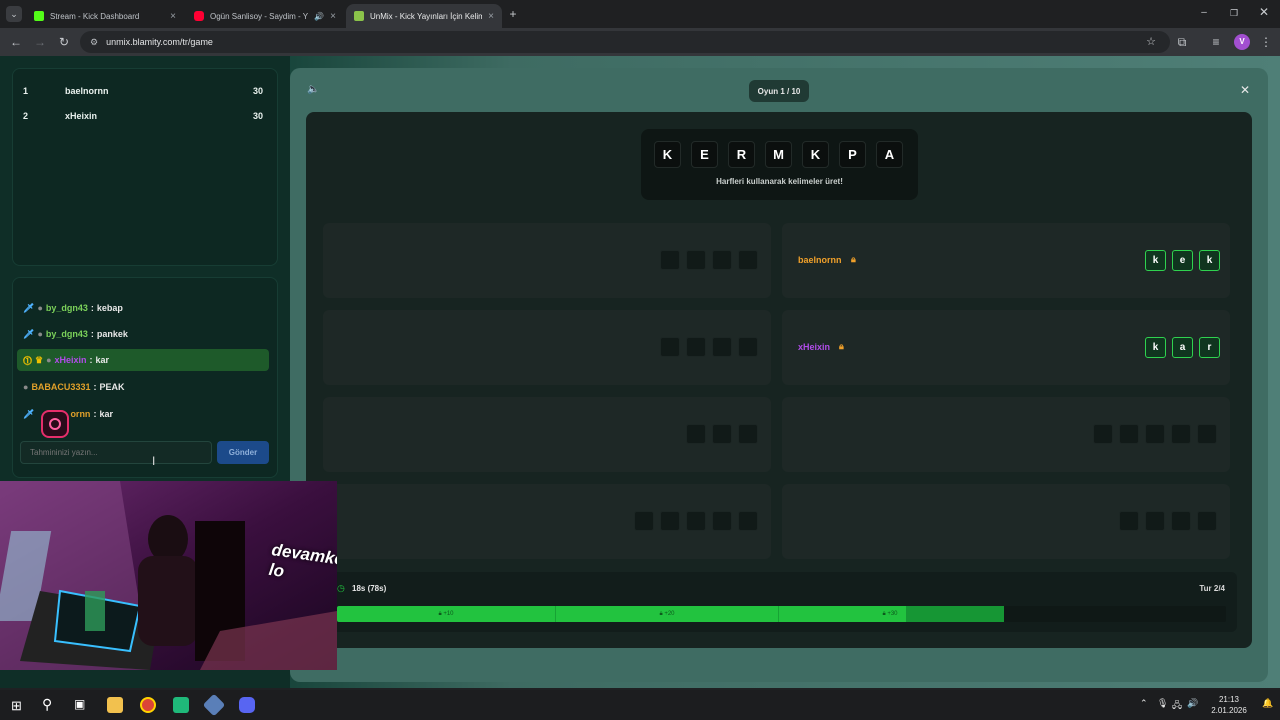  I want to click on turn-counter: Tur 2/4, so click(1212, 588).